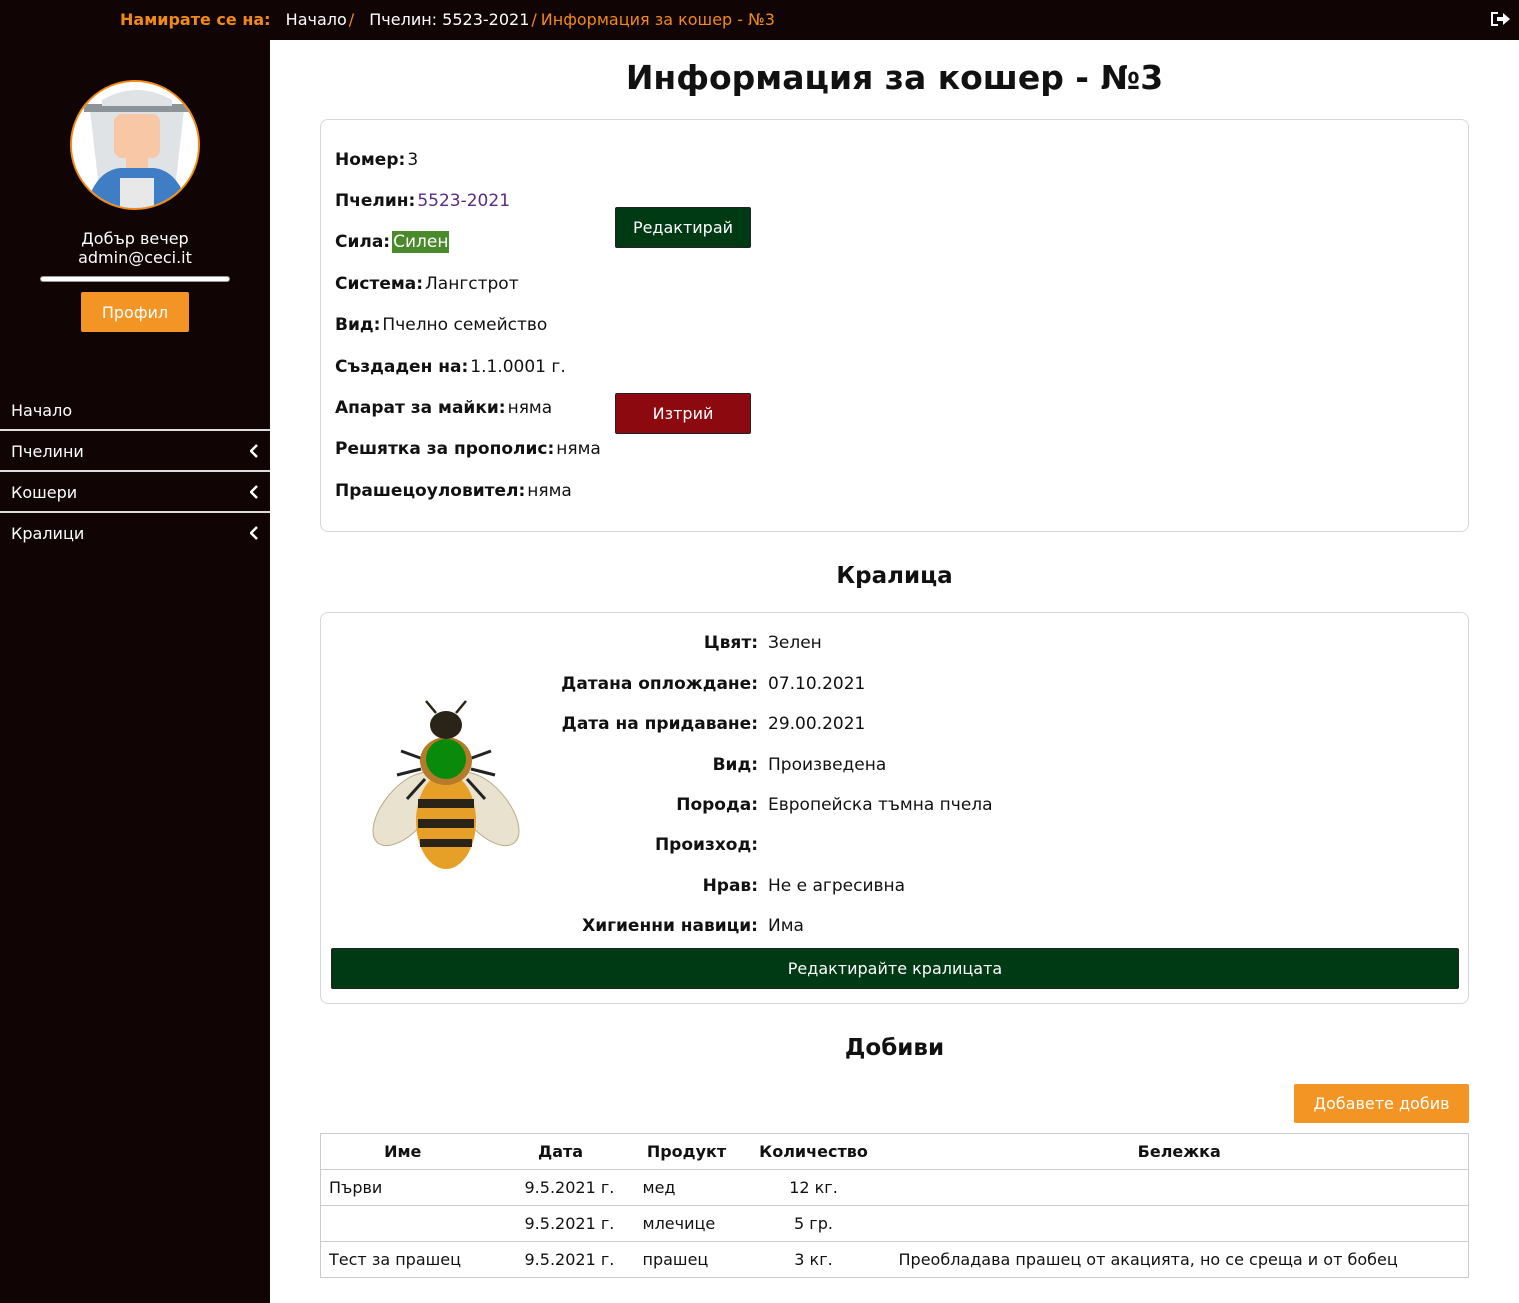 This screenshot has height=1303, width=1519. Describe the element at coordinates (530, 408) in the screenshot. I see `hive-queen-device: няма` at that location.